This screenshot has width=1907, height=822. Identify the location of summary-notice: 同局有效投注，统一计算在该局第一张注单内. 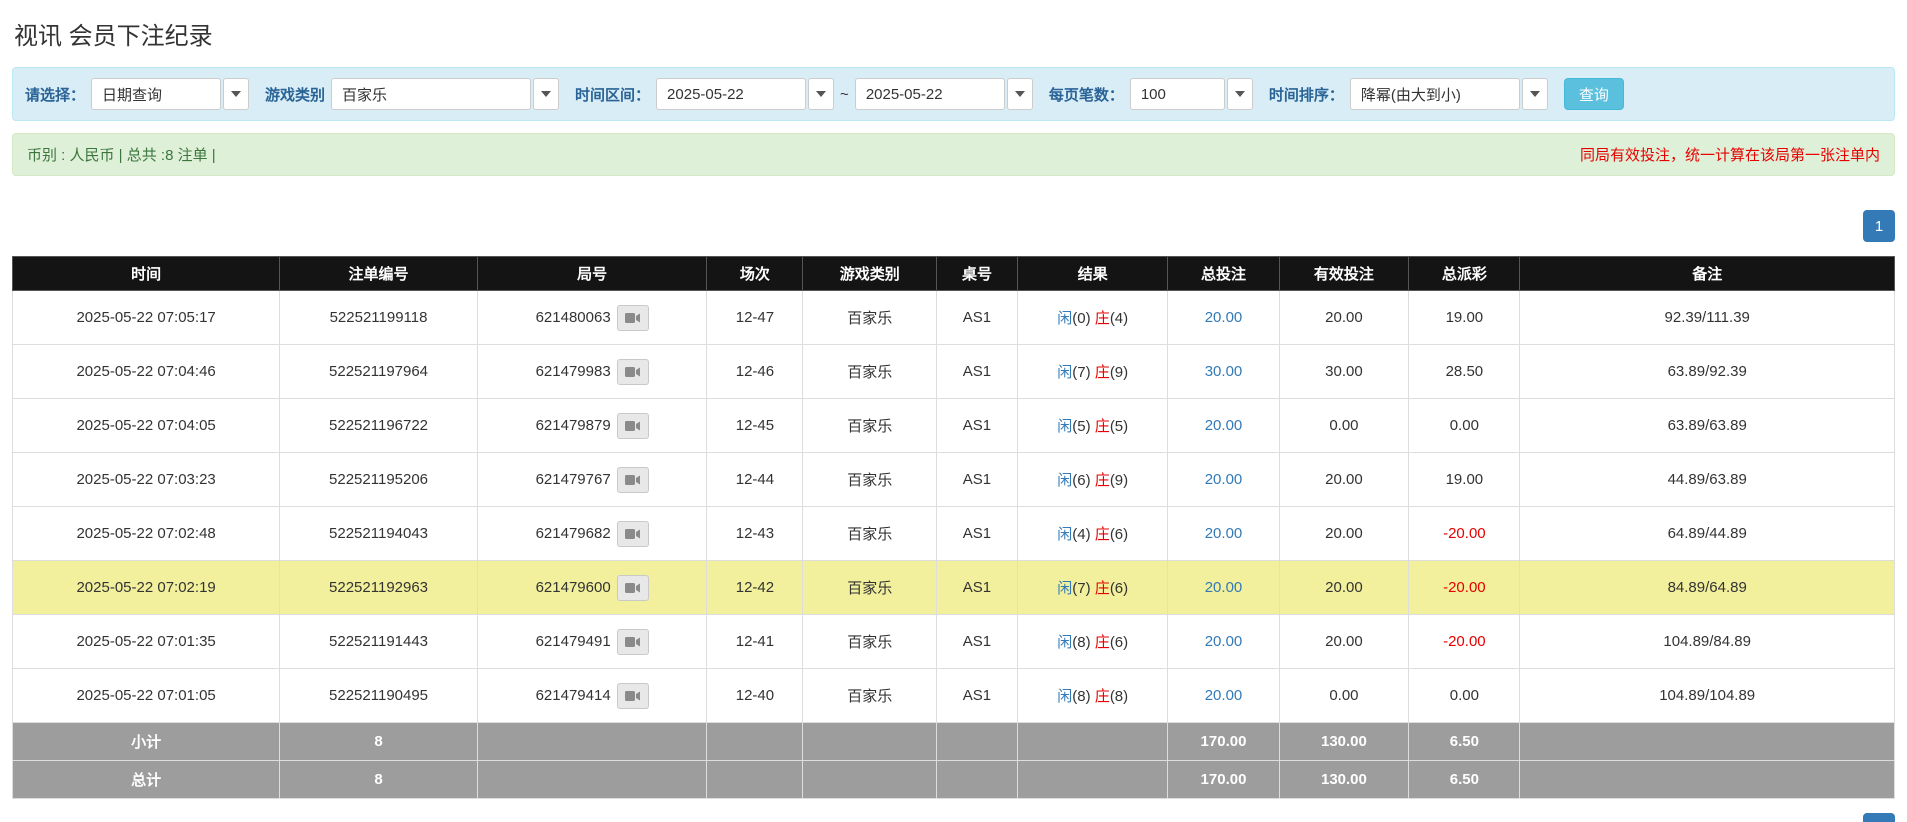
(1729, 155).